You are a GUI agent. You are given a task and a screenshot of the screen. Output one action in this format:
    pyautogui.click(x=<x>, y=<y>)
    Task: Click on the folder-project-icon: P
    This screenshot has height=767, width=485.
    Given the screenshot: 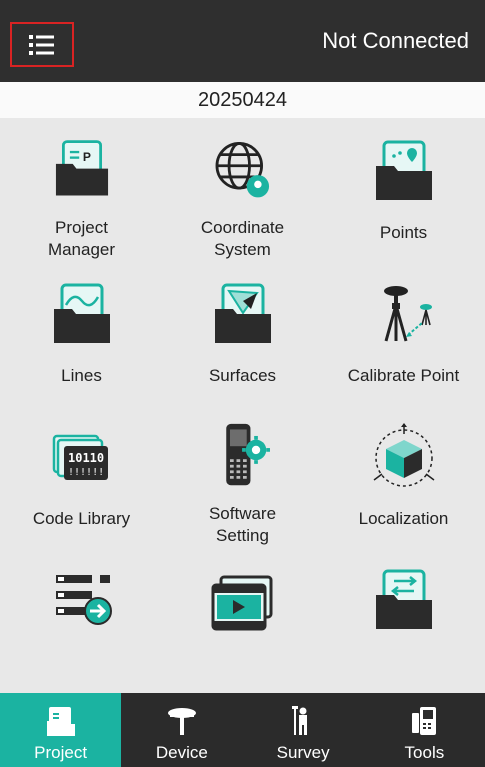 What is the action you would take?
    pyautogui.click(x=81, y=168)
    